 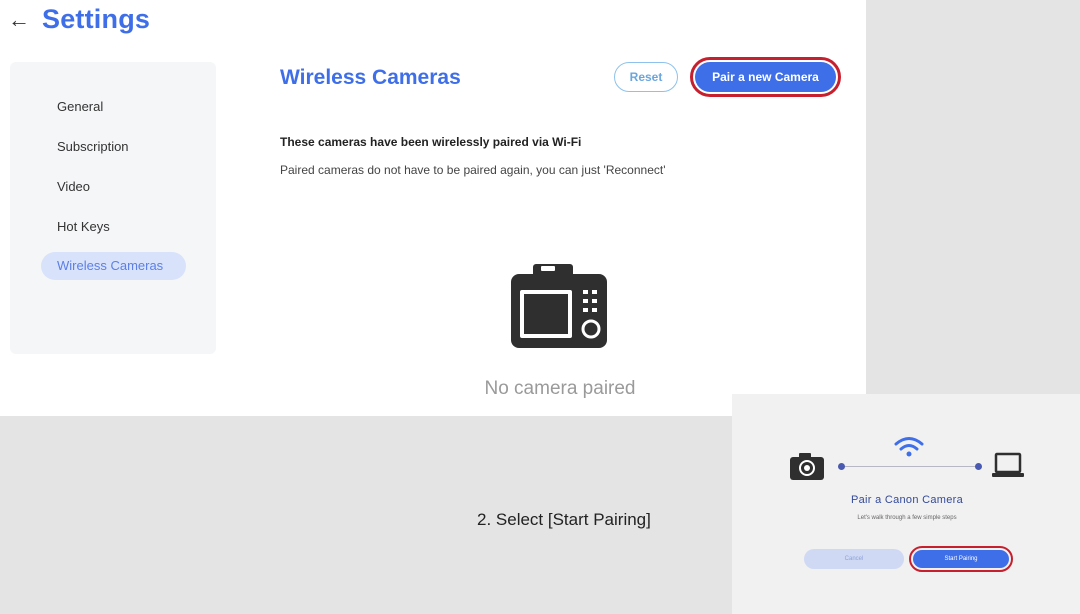 I want to click on dialog-camera-icon, so click(x=807, y=466).